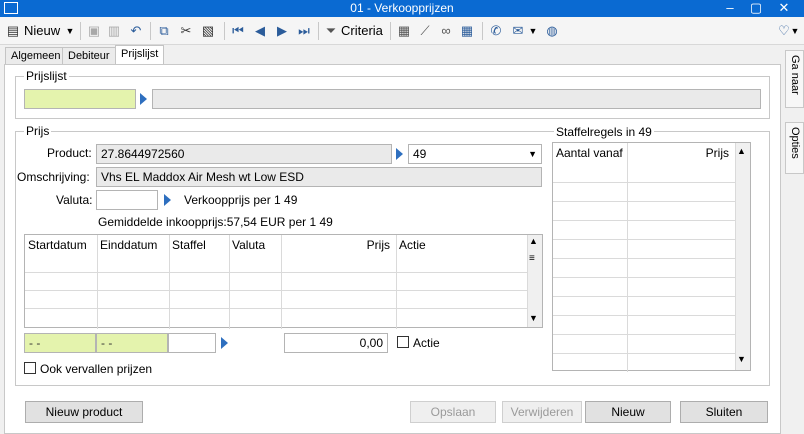  What do you see at coordinates (604, 132) in the screenshot?
I see `staffel-title: Staffelregels in 49` at bounding box center [604, 132].